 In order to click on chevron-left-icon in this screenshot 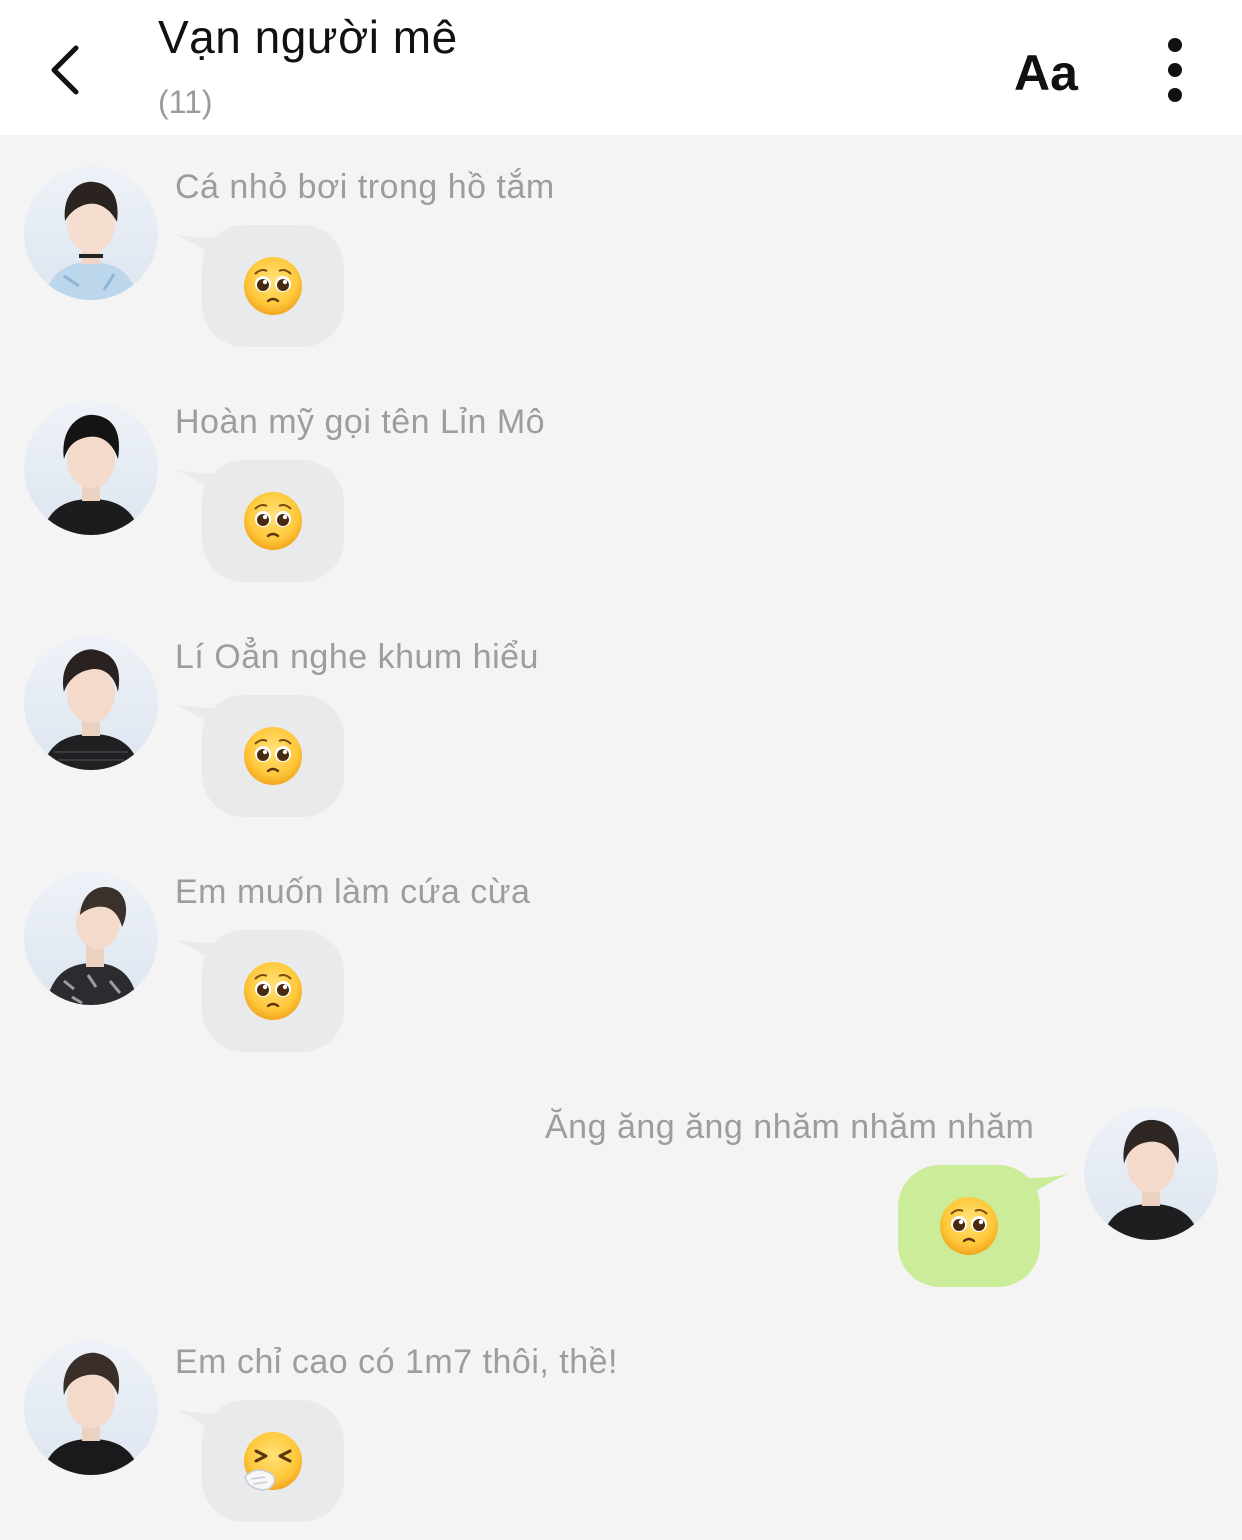, I will do `click(65, 70)`.